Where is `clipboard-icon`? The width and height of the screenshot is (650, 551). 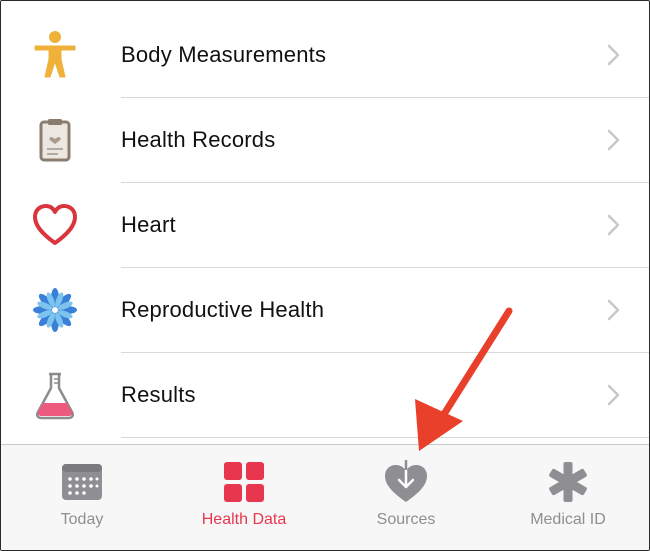 clipboard-icon is located at coordinates (55, 140).